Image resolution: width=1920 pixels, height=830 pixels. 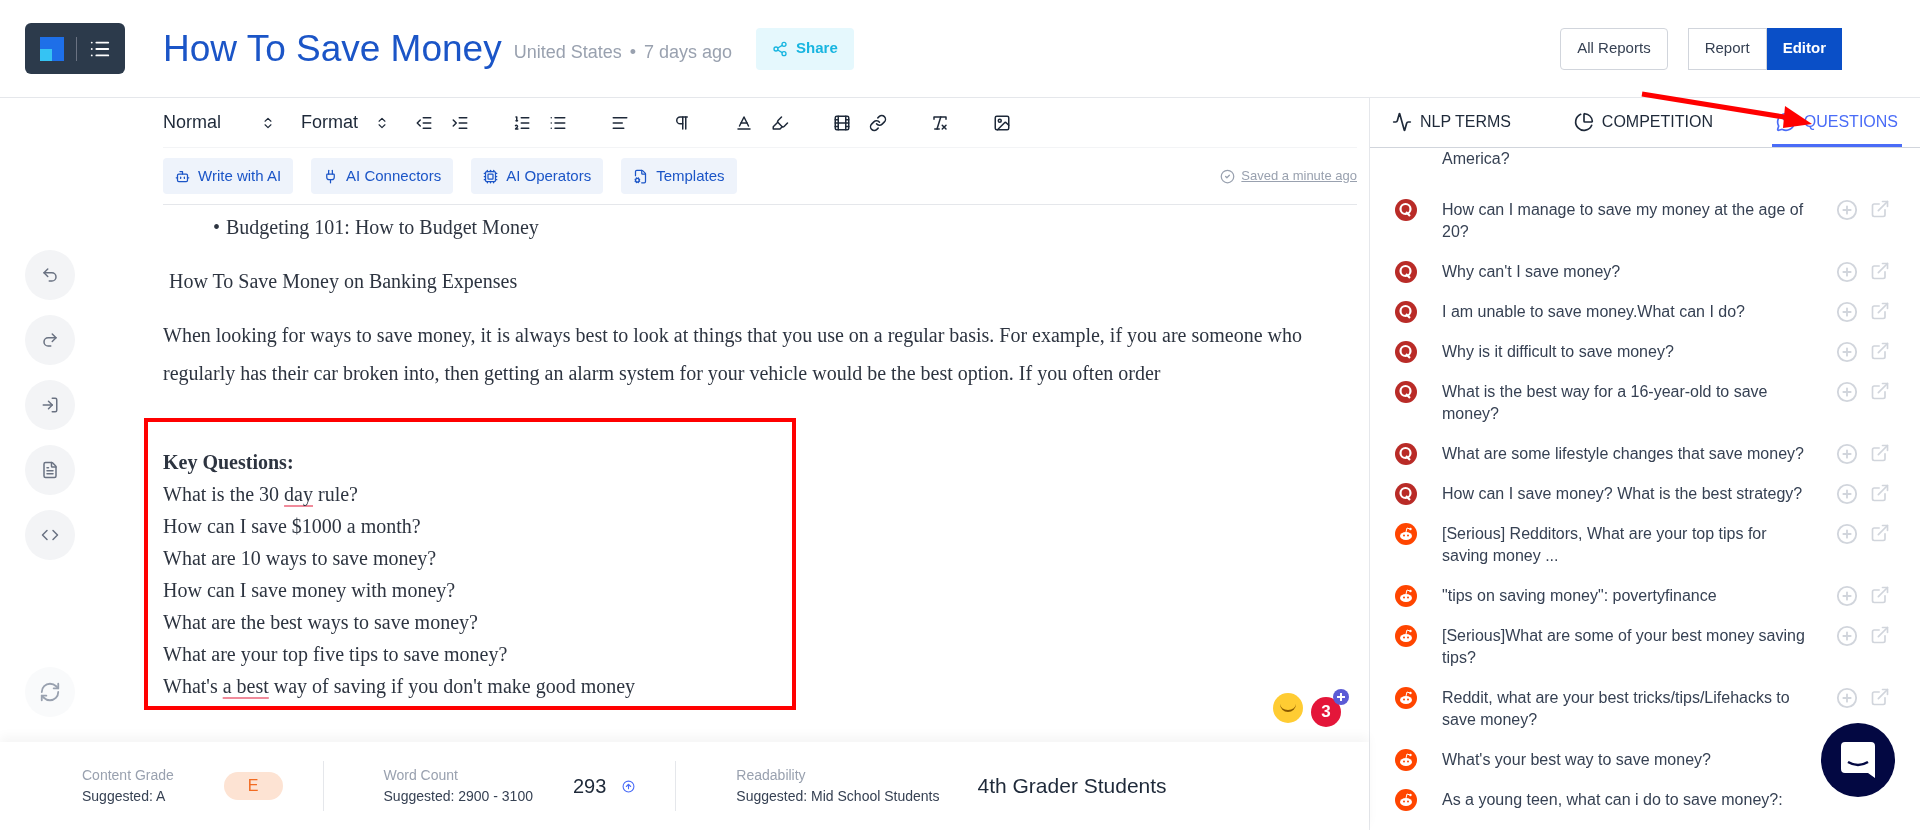 I want to click on line-chart-icon, so click(x=1402, y=121).